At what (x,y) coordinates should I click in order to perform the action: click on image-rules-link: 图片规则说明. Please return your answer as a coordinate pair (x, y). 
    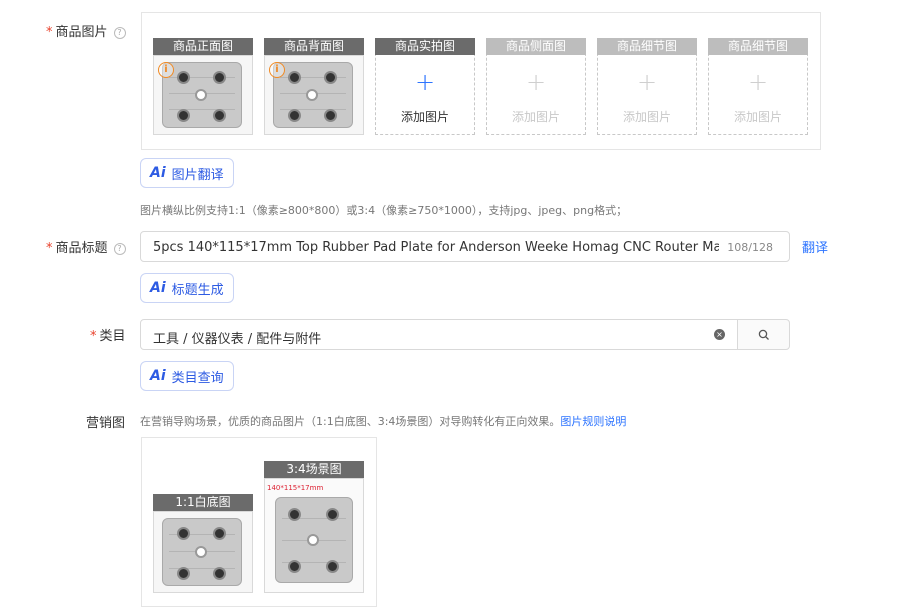
    Looking at the image, I should click on (593, 421).